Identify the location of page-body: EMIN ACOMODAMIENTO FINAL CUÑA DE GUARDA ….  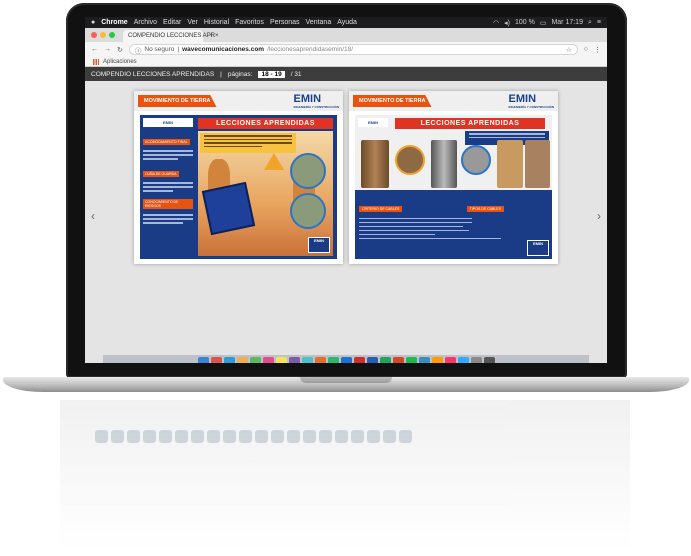
(238, 187).